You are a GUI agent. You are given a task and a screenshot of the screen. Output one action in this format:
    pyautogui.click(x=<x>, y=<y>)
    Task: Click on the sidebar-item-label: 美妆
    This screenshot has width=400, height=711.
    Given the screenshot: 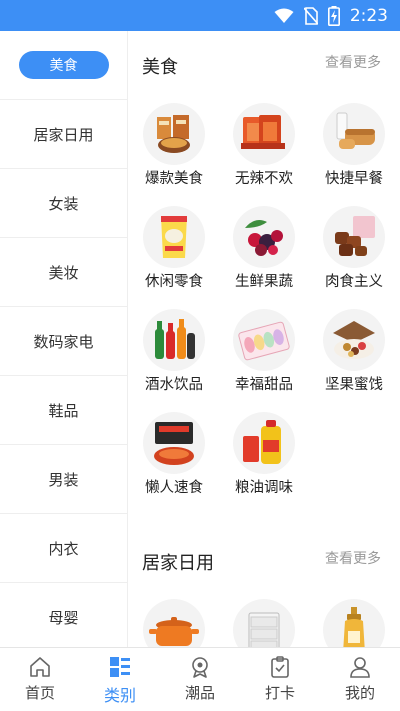 What is the action you would take?
    pyautogui.click(x=63, y=272)
    